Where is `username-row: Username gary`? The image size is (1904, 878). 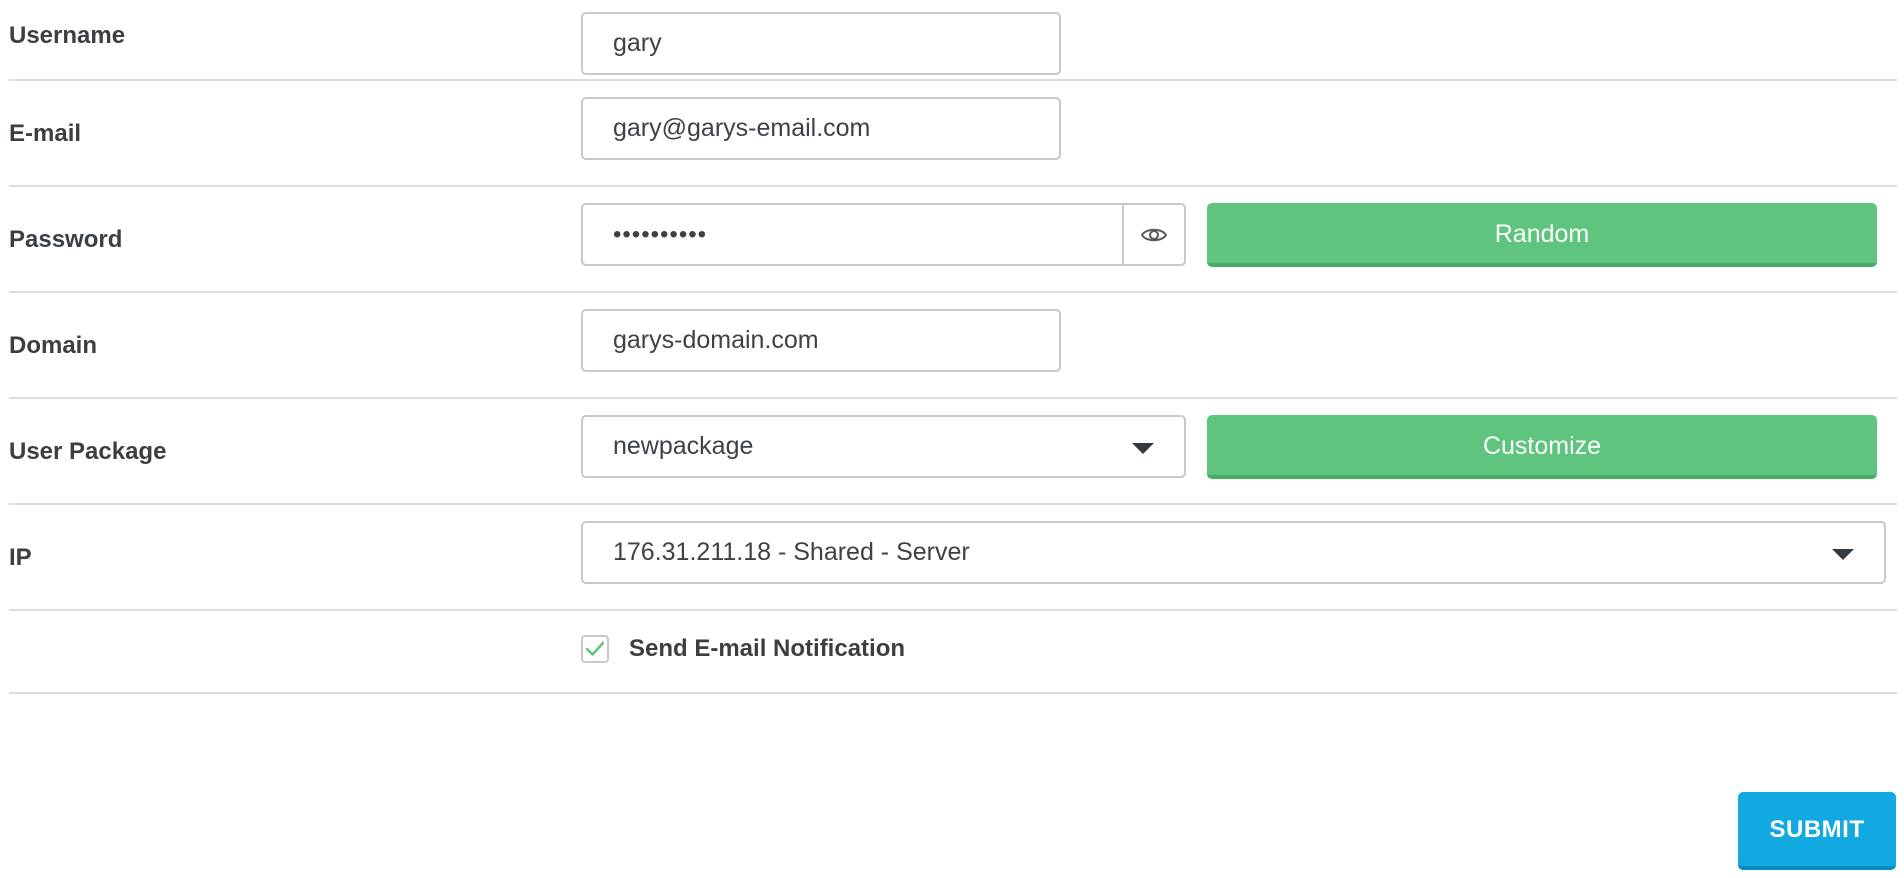
username-row: Username gary is located at coordinates (953, 40).